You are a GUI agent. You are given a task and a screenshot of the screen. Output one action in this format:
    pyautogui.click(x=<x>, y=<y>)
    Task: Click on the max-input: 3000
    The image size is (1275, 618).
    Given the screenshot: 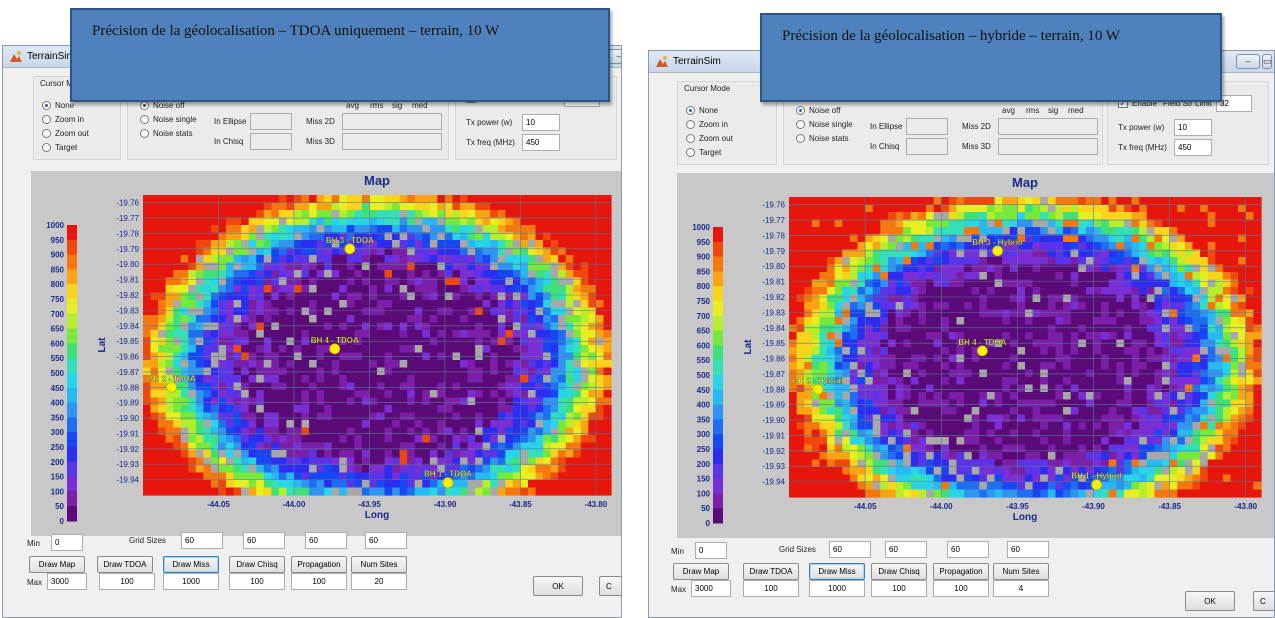 What is the action you would take?
    pyautogui.click(x=67, y=581)
    